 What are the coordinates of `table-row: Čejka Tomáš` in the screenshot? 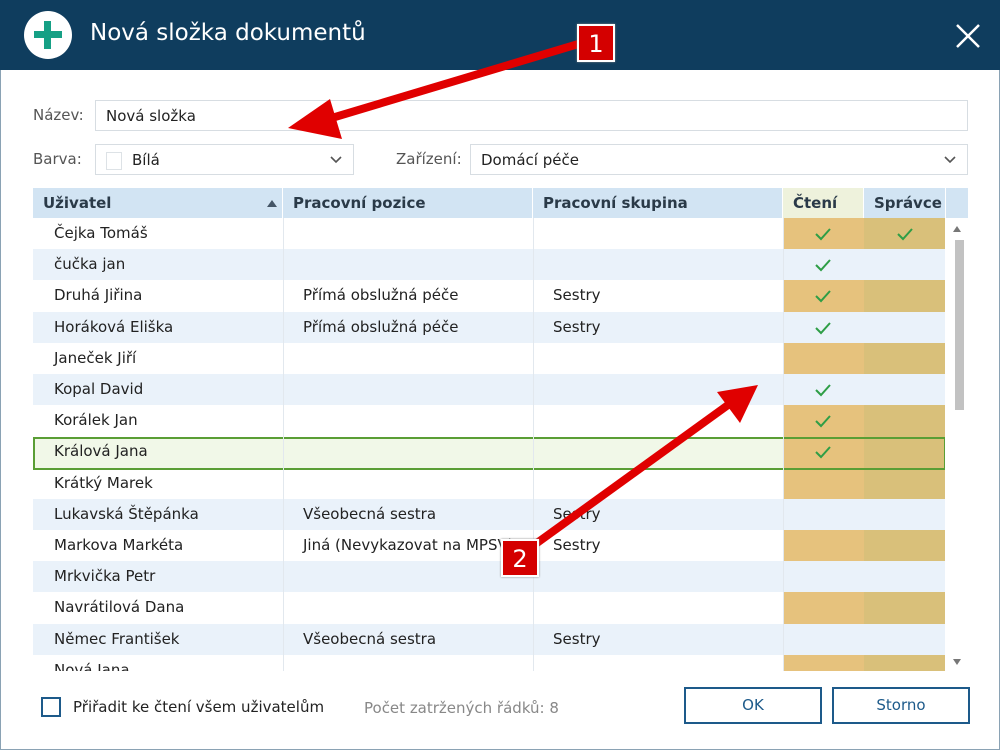 It's located at (489, 233).